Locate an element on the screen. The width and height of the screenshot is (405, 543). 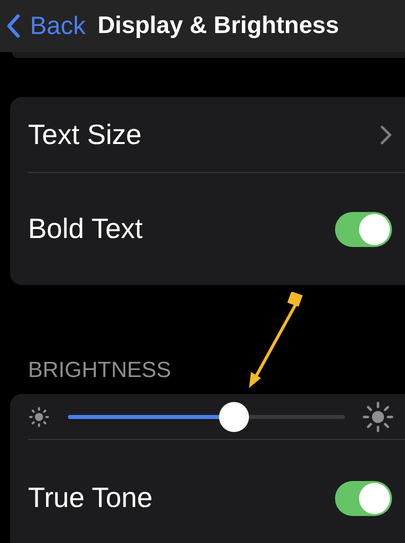
slider-thumb is located at coordinates (234, 417).